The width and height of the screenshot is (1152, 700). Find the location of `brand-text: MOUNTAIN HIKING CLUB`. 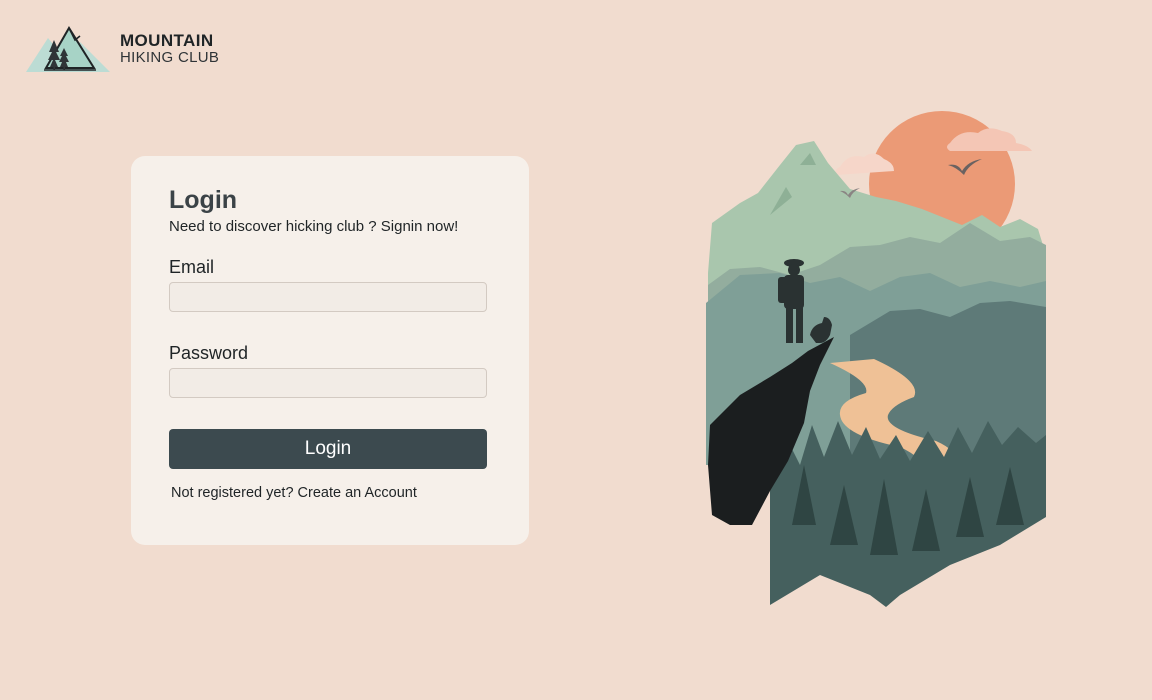

brand-text: MOUNTAIN HIKING CLUB is located at coordinates (169, 49).